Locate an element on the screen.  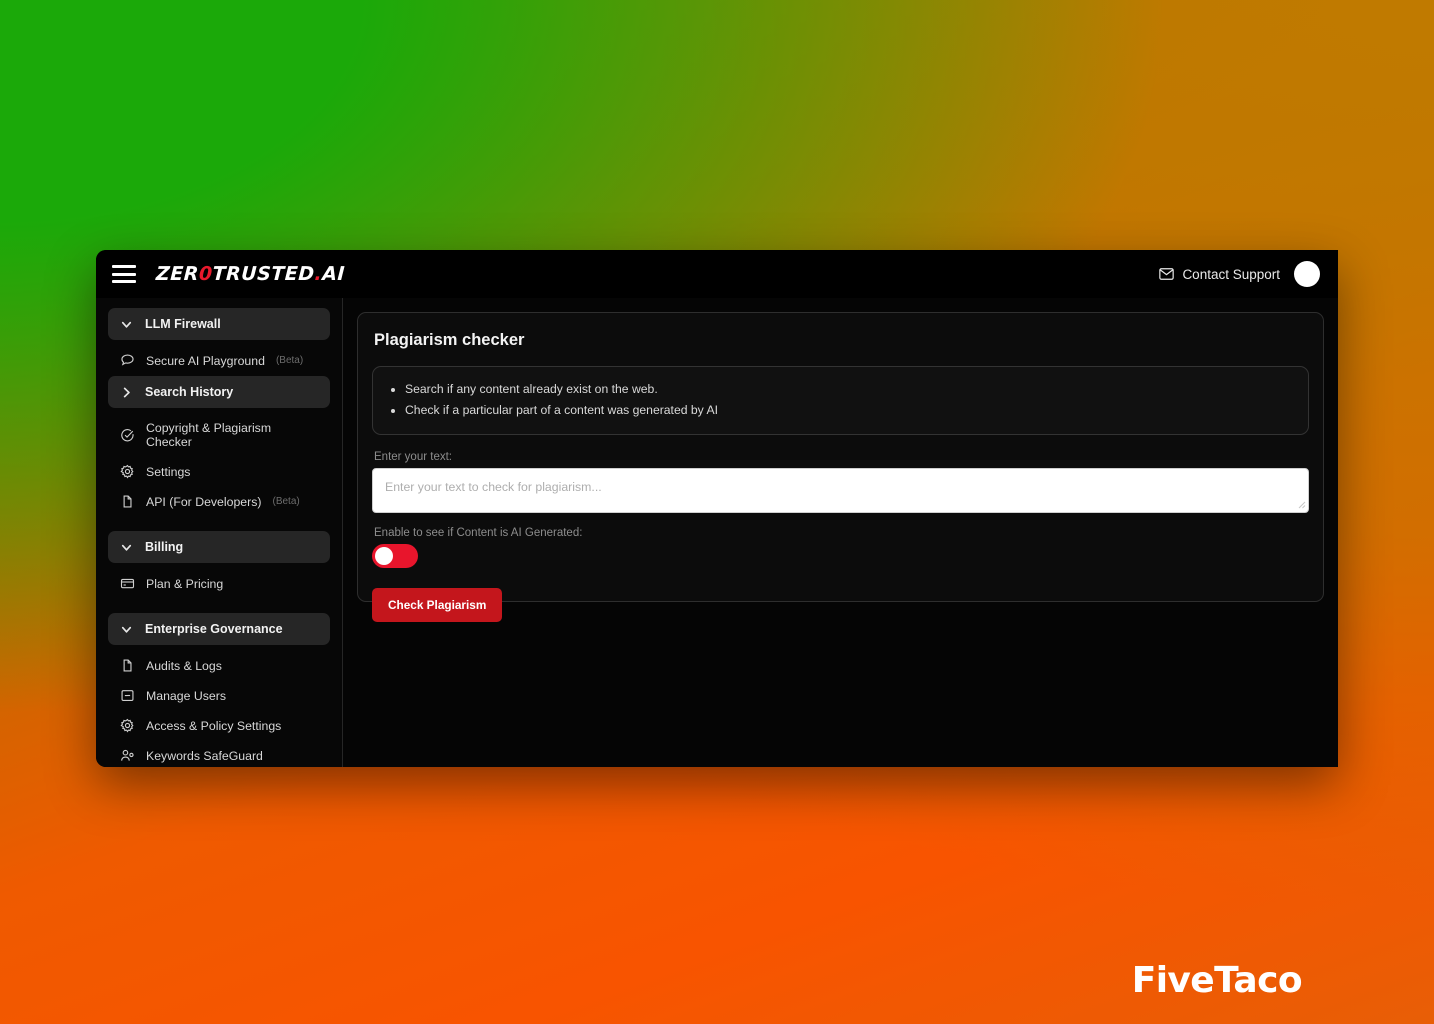
sidebar-item-label: Plan & Pricing is located at coordinates (185, 583).